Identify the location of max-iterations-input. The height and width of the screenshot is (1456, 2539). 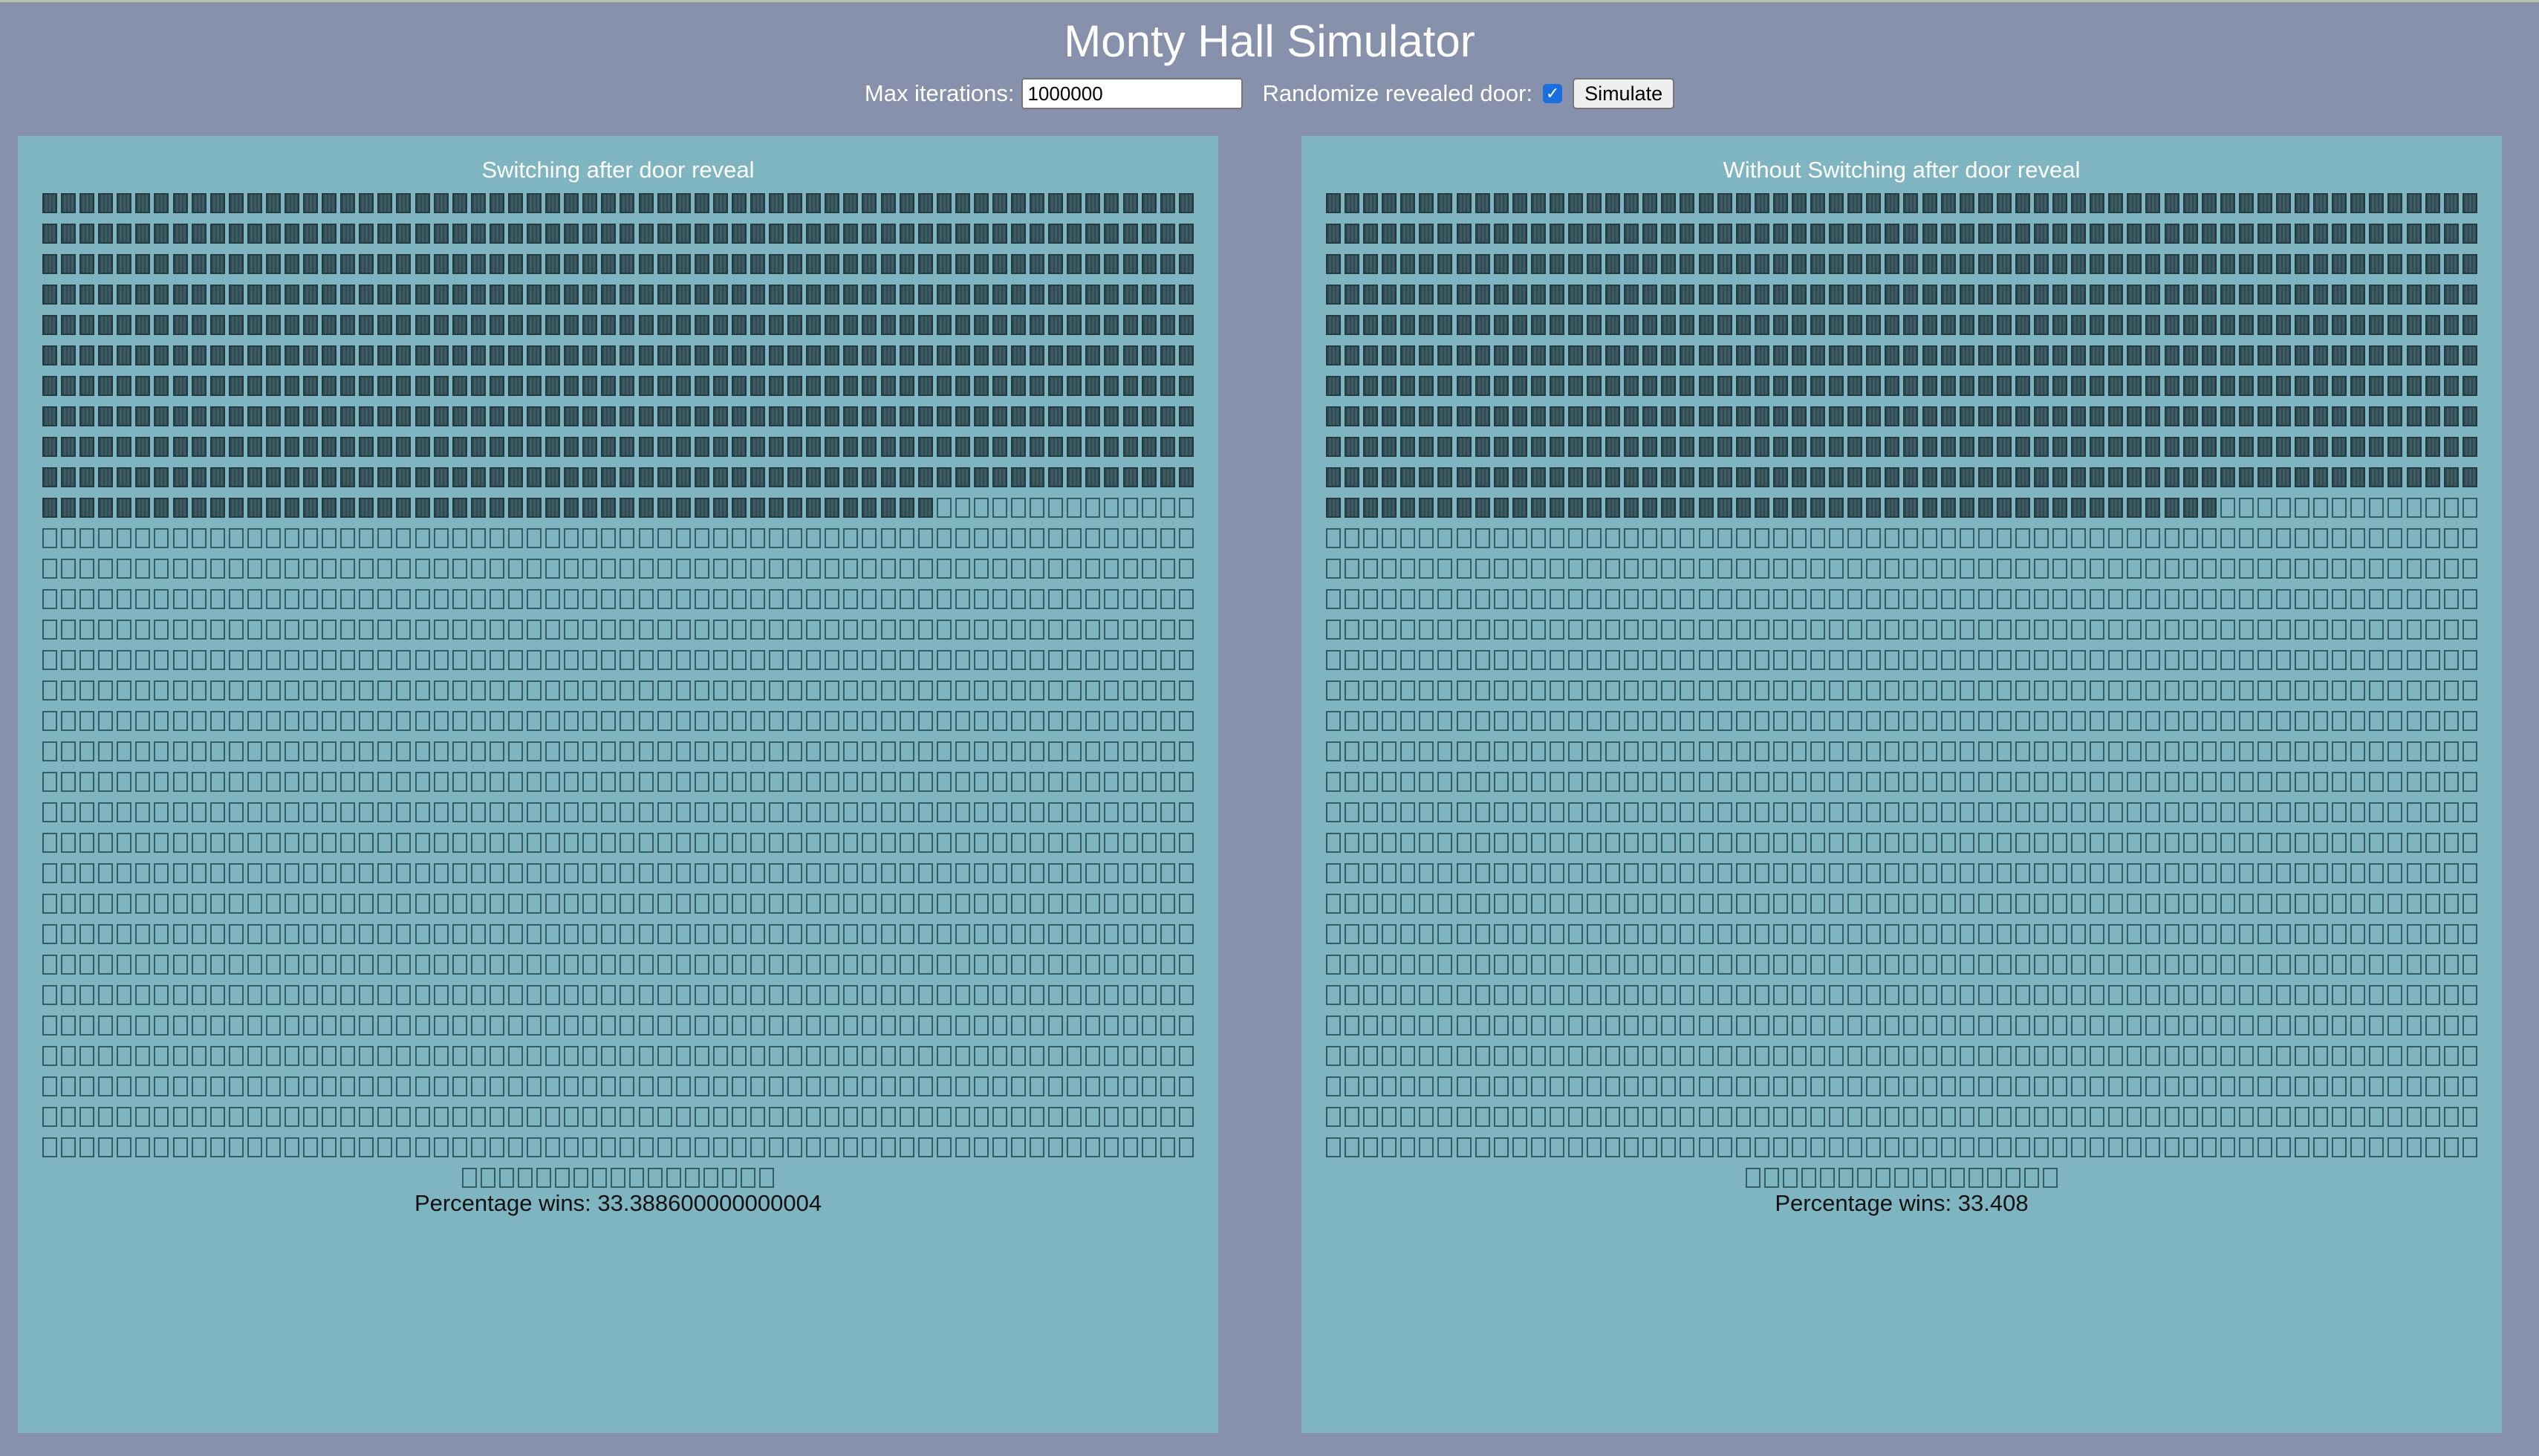
(1132, 94).